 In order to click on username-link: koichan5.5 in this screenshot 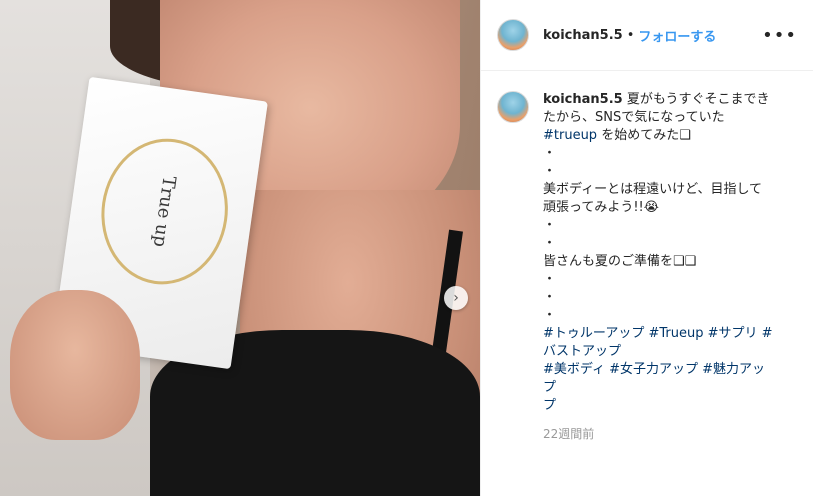, I will do `click(583, 35)`.